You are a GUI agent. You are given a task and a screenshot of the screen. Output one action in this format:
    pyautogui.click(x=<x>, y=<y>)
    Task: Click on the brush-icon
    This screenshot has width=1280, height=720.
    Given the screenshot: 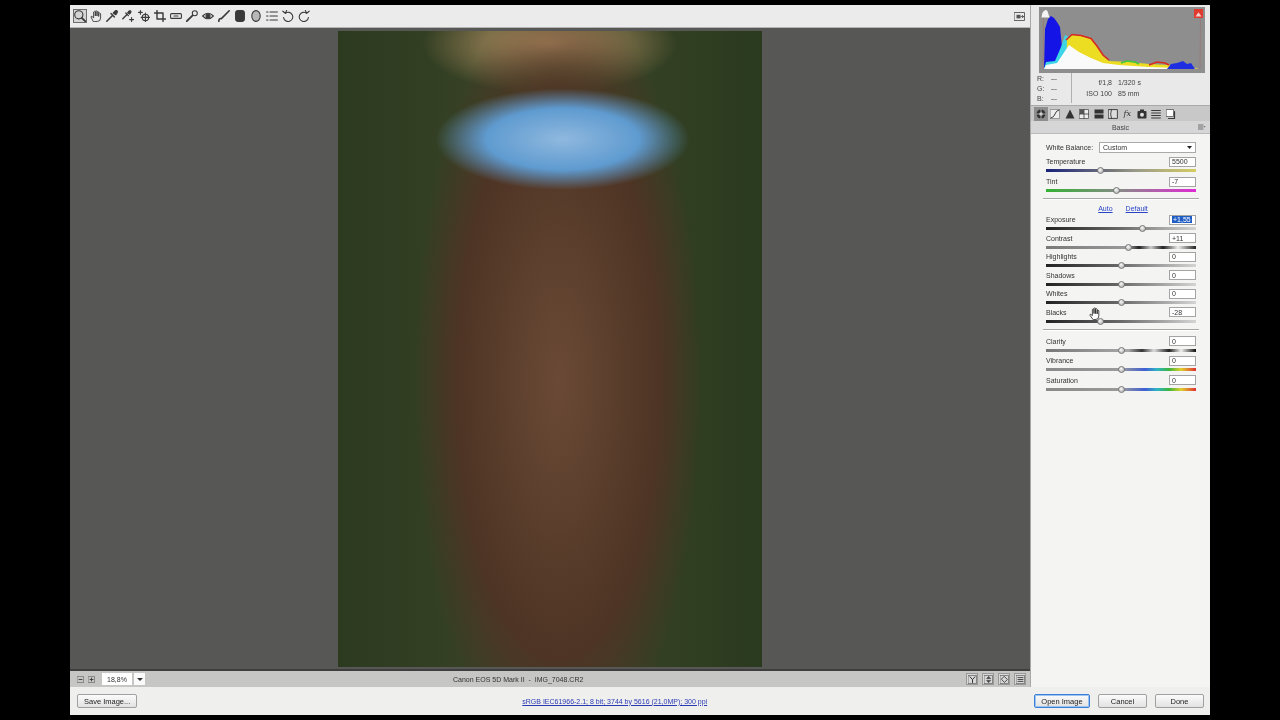 What is the action you would take?
    pyautogui.click(x=224, y=16)
    